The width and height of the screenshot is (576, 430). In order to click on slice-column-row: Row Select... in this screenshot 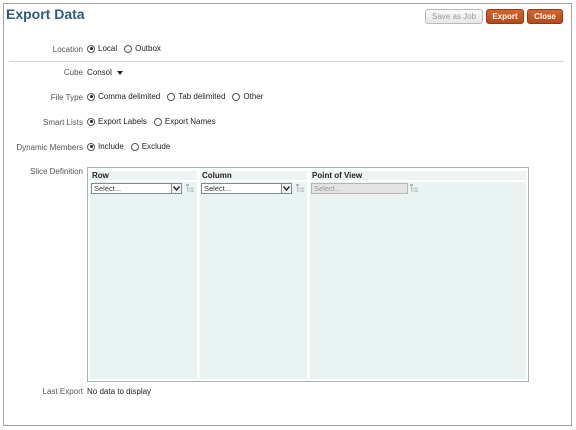, I will do `click(143, 275)`.